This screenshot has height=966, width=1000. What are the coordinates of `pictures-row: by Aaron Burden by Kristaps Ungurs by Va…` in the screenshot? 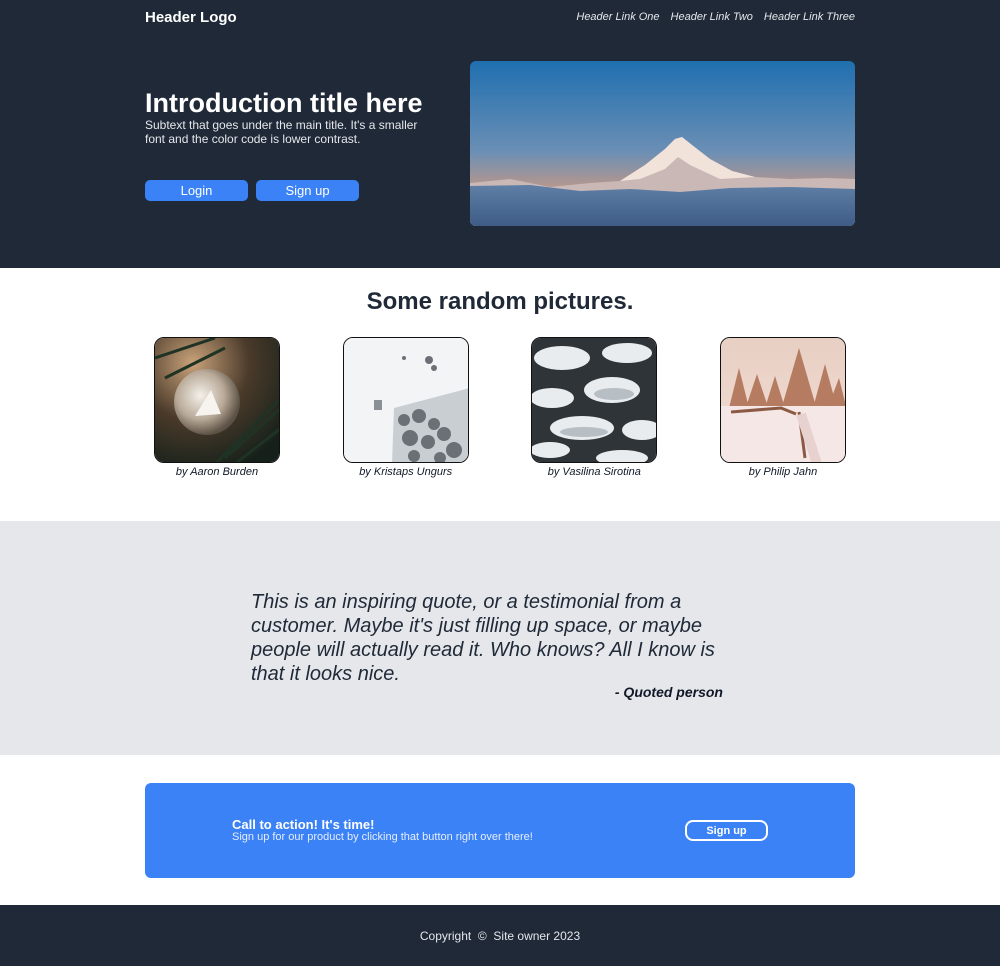 It's located at (500, 407).